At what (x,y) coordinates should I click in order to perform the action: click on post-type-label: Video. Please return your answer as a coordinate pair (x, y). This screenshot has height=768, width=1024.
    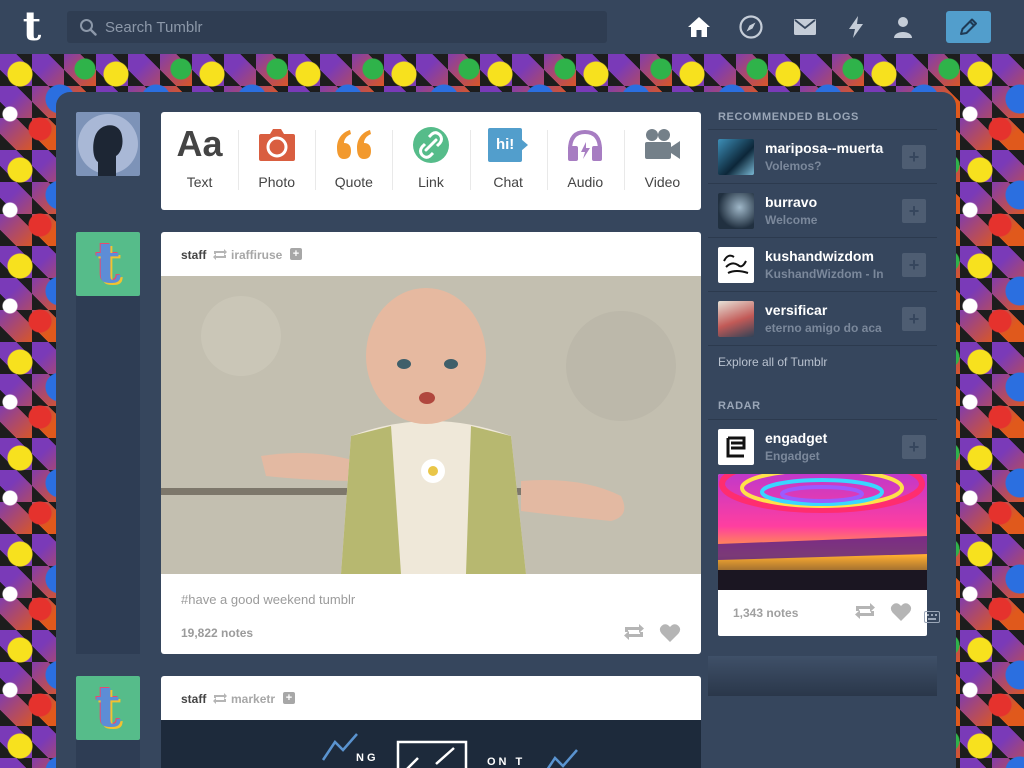
    Looking at the image, I should click on (662, 182).